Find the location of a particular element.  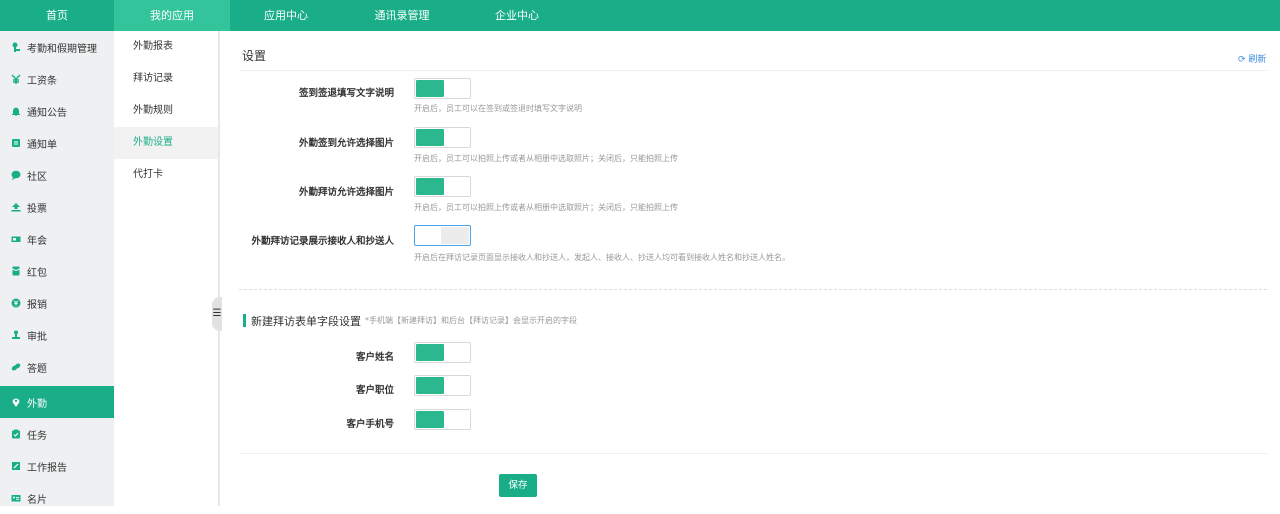

sidebar-item-label: 任务 is located at coordinates (37, 436).